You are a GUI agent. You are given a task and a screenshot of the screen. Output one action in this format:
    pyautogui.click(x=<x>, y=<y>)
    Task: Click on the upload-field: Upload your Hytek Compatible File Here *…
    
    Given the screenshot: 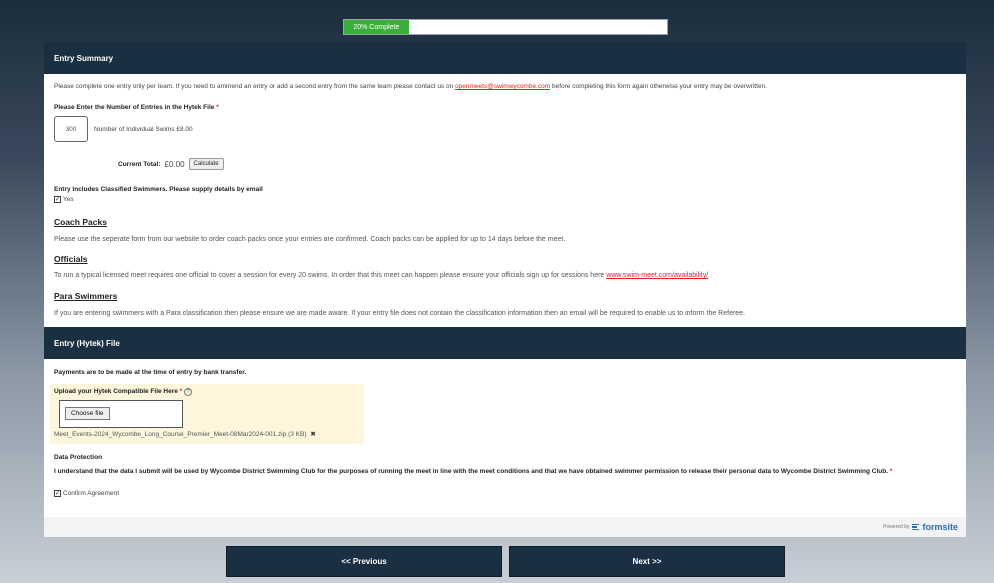 What is the action you would take?
    pyautogui.click(x=207, y=414)
    